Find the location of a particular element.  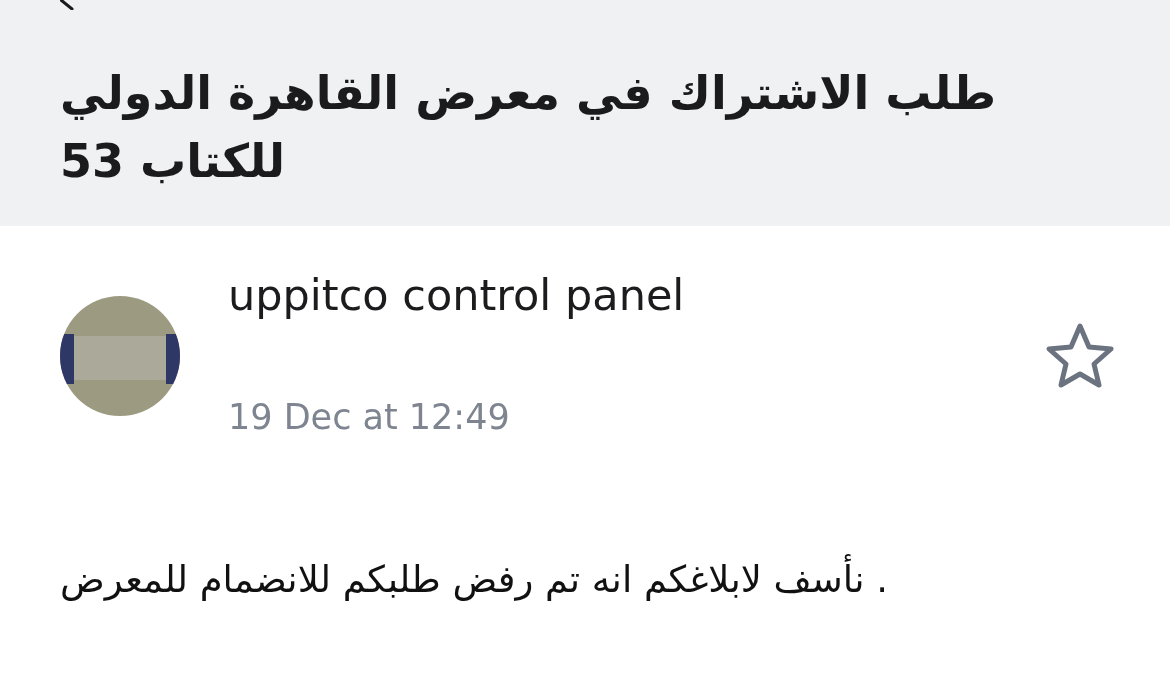

email-subject: طلب الاشتراك في معرض القاهرة الدولي للكتاب 53 is located at coordinates (529, 127).